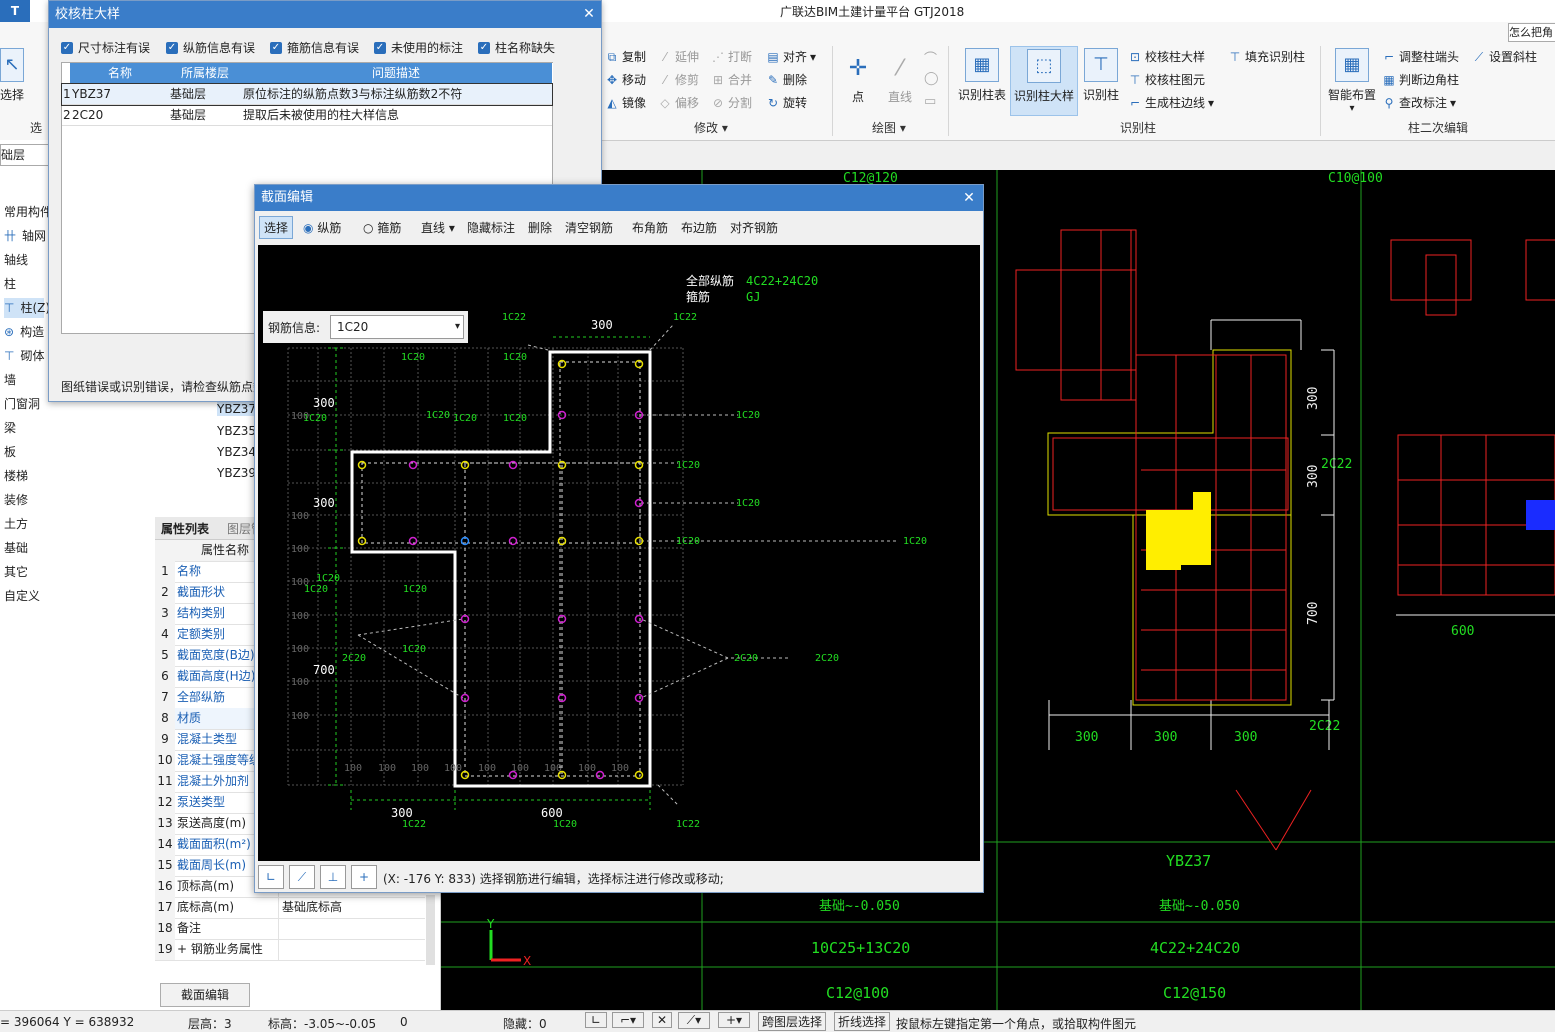 This screenshot has width=1555, height=1032. What do you see at coordinates (711, 127) in the screenshot?
I see `modify-group-label: 修改 ▾` at bounding box center [711, 127].